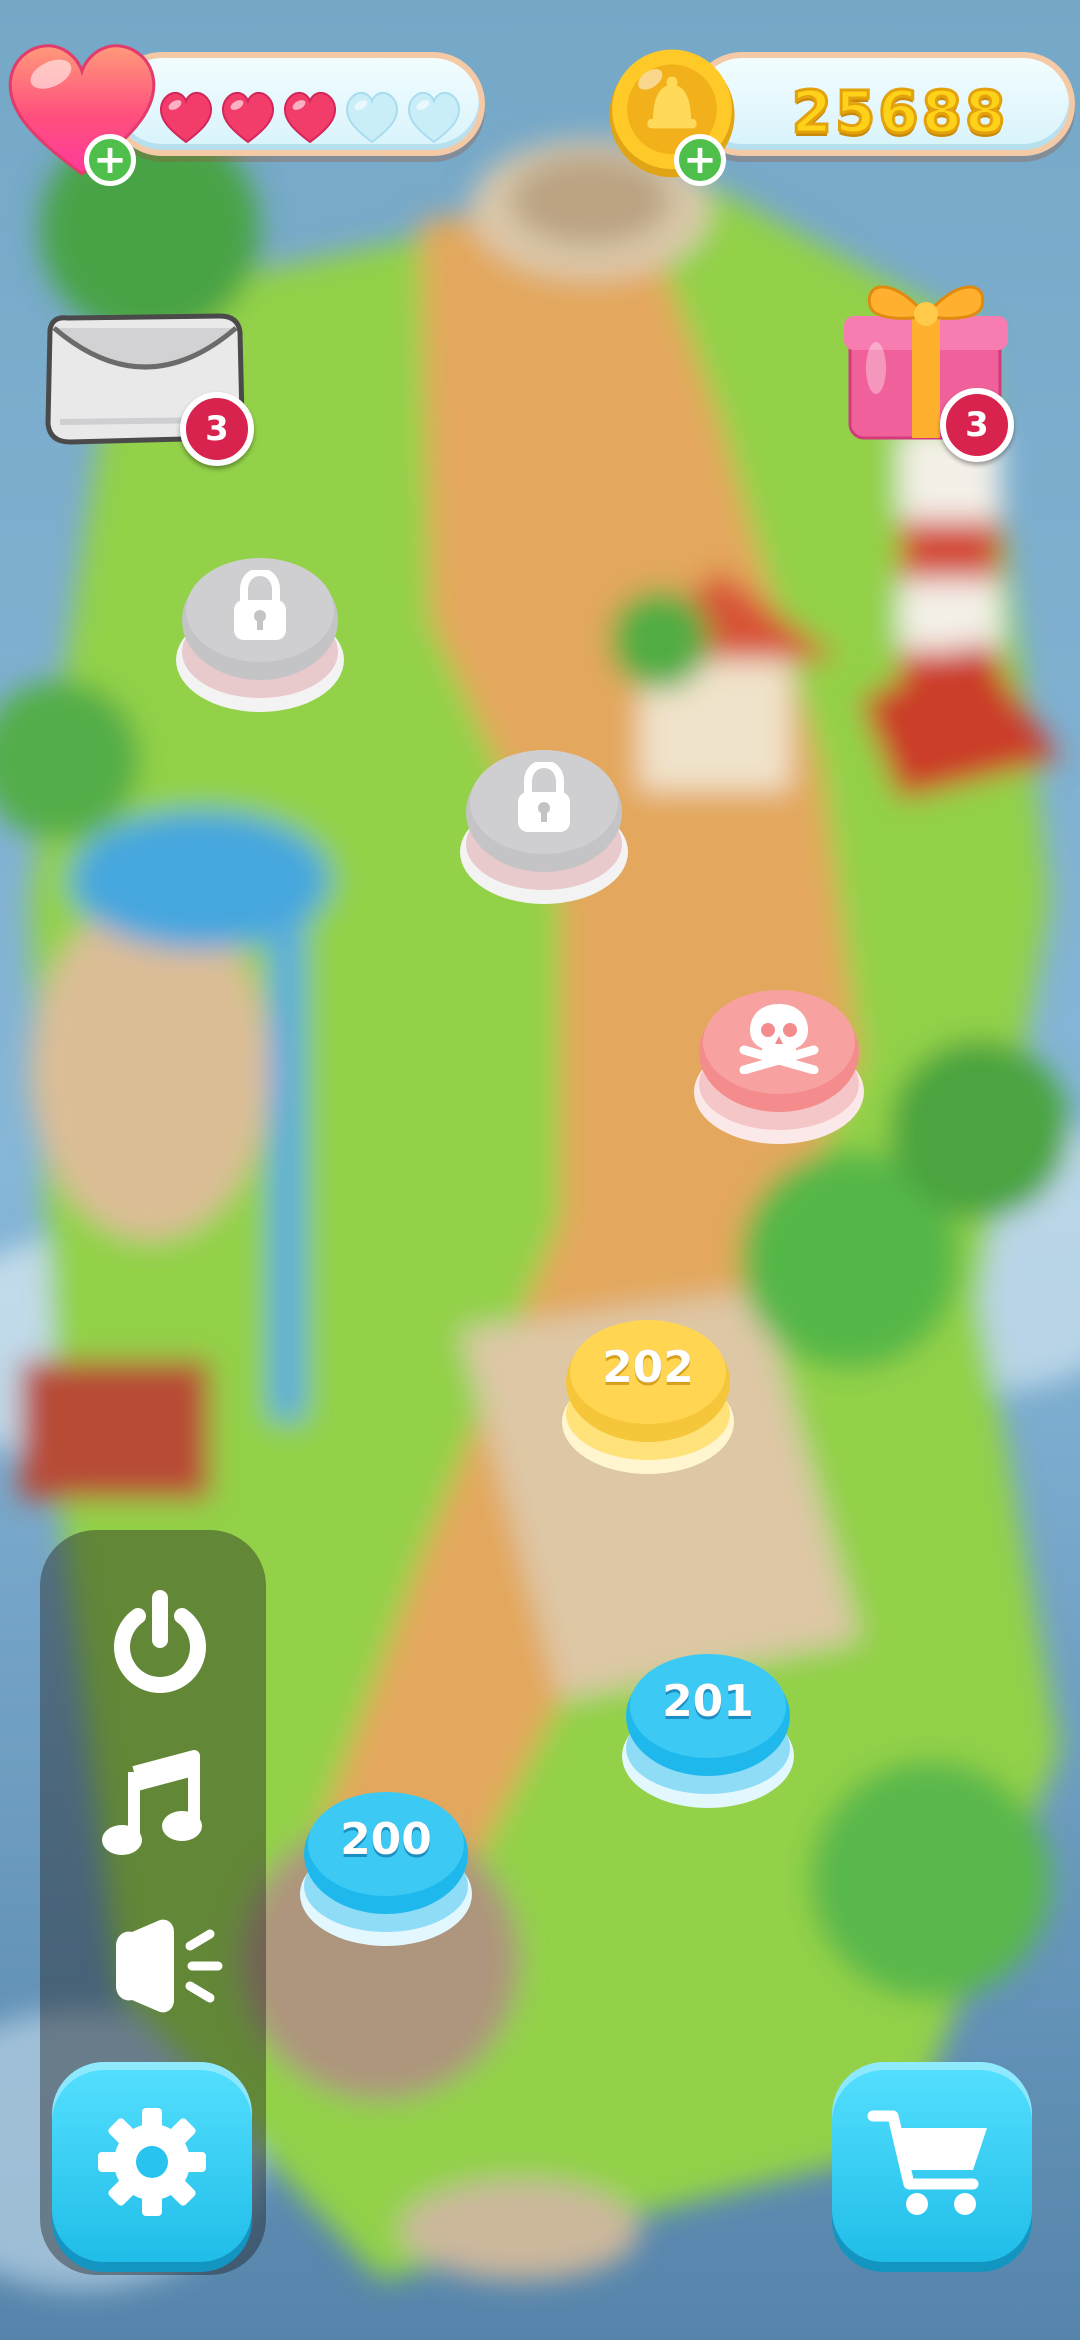 This screenshot has height=2340, width=1080. Describe the element at coordinates (708, 1702) in the screenshot. I see `level-number: 201` at that location.